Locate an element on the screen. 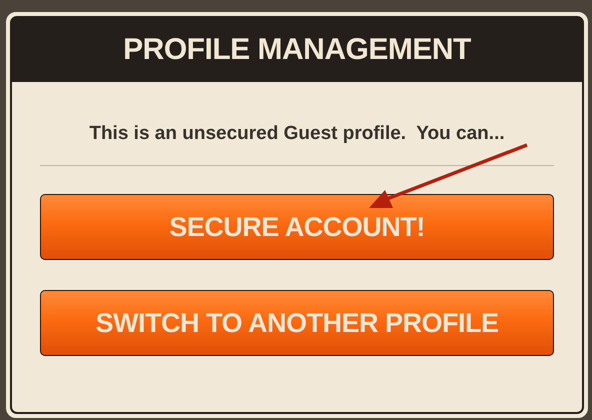 This screenshot has height=420, width=592. dialog-title: PROFILE MANAGEMENT is located at coordinates (297, 50).